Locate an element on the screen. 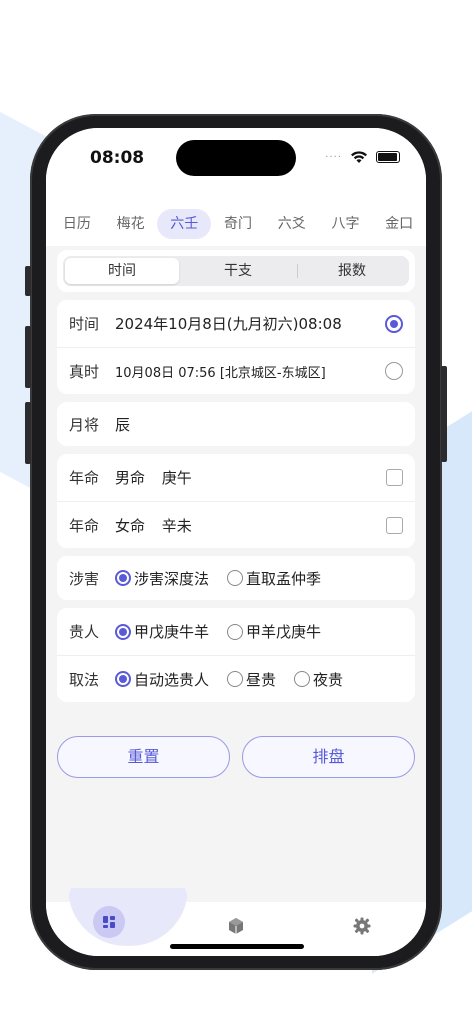 The image size is (472, 1024). nav-active-bump is located at coordinates (128, 917).